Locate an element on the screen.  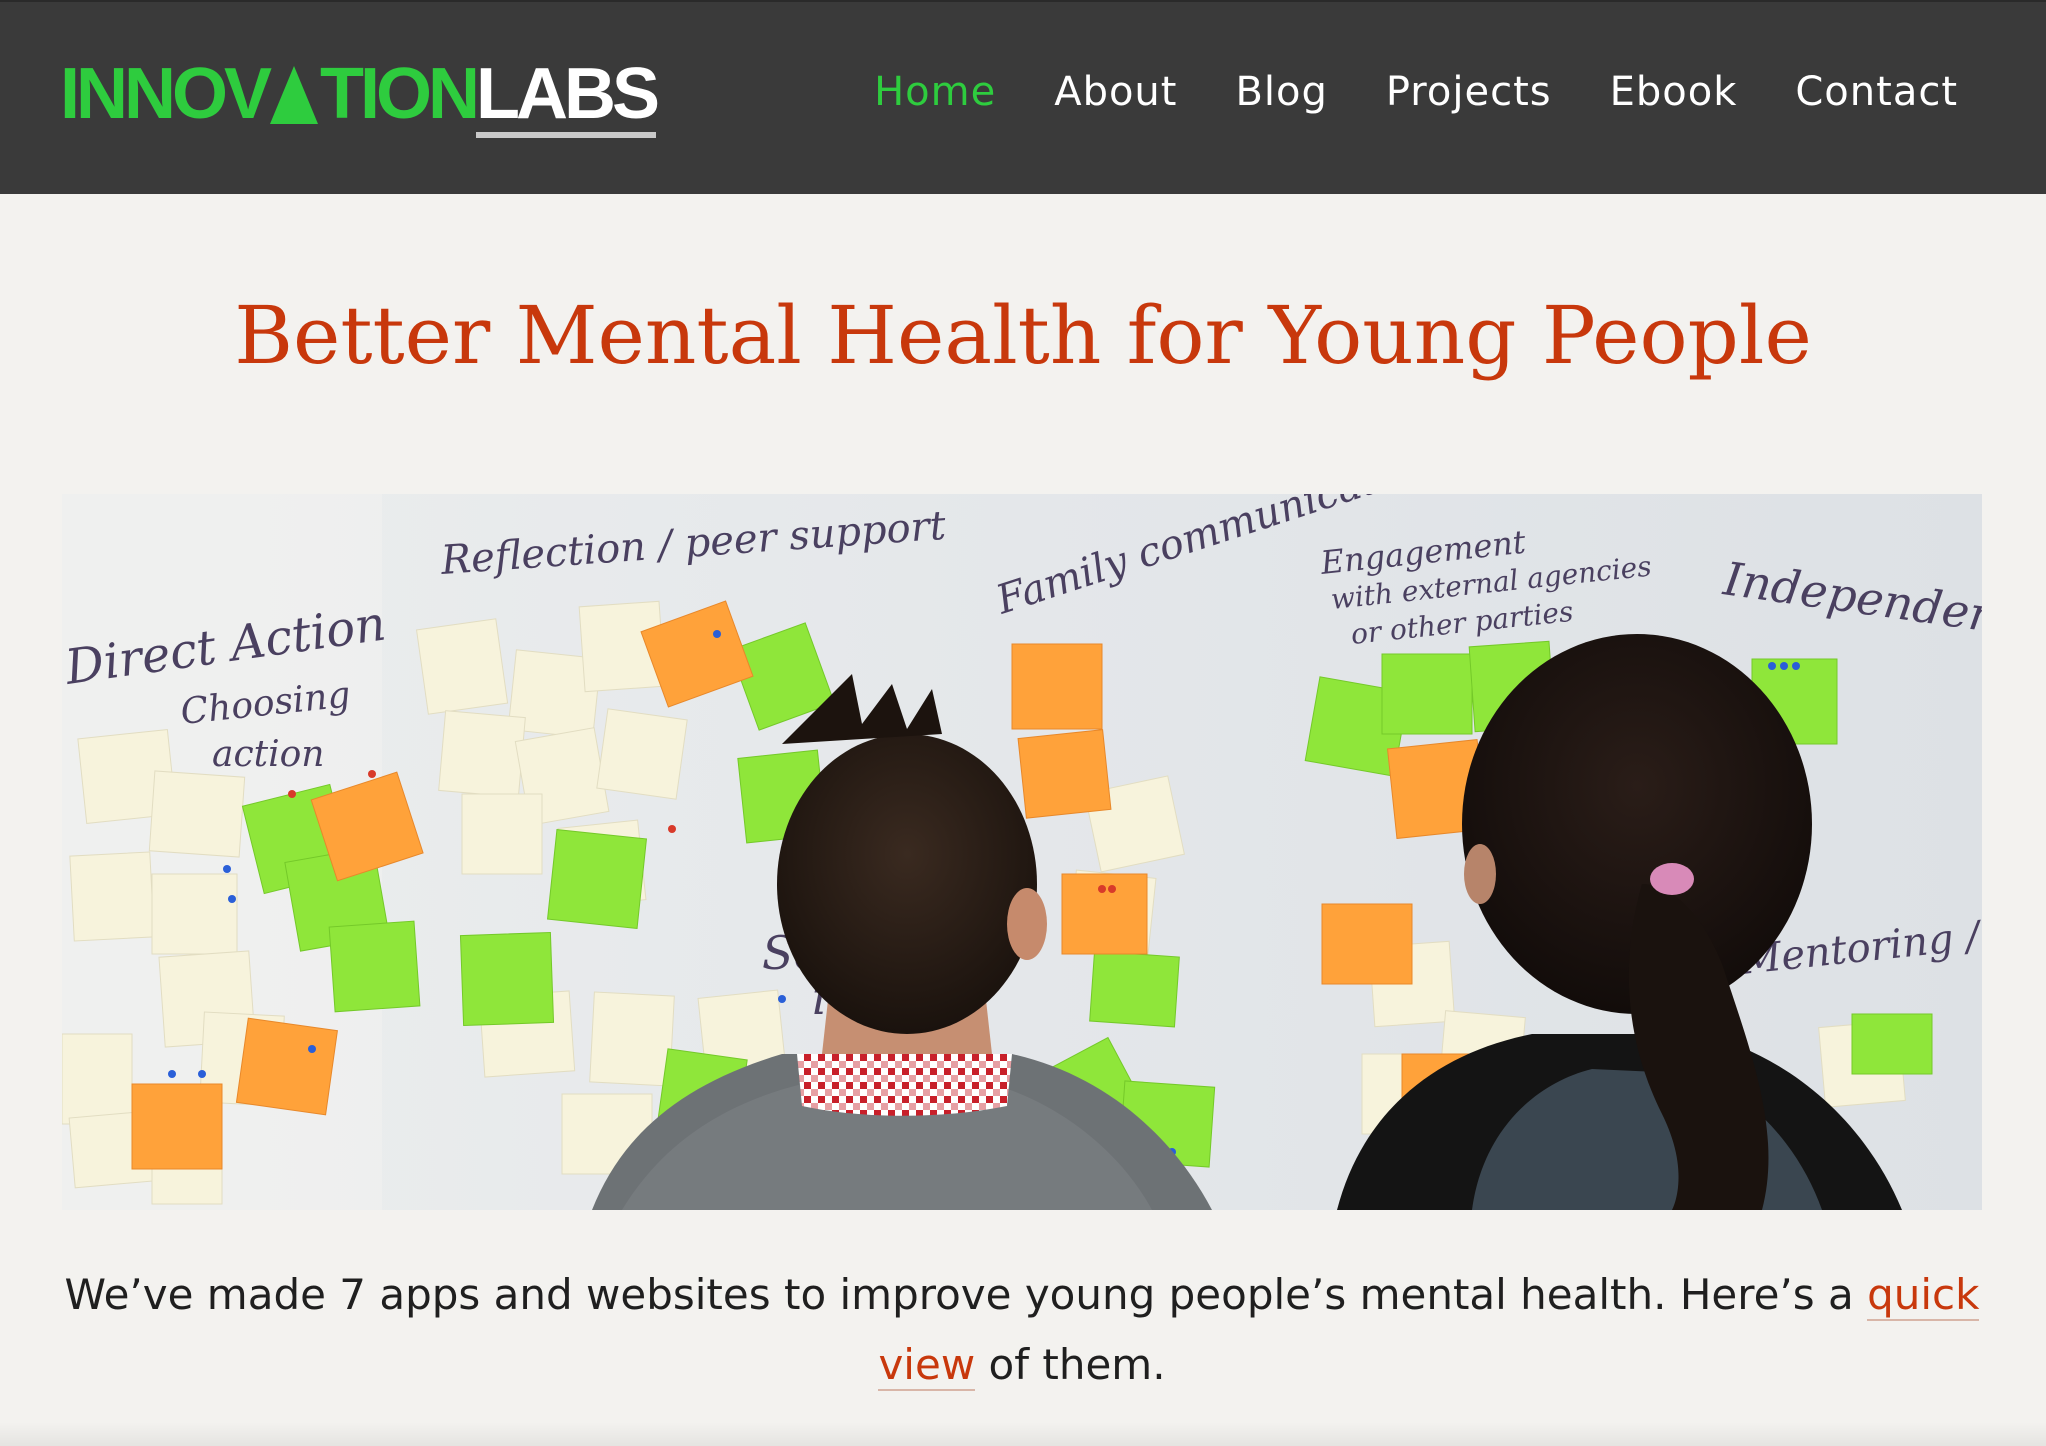
main-nav: Home About Blog Projects Ebook Contact is located at coordinates (1416, 92).